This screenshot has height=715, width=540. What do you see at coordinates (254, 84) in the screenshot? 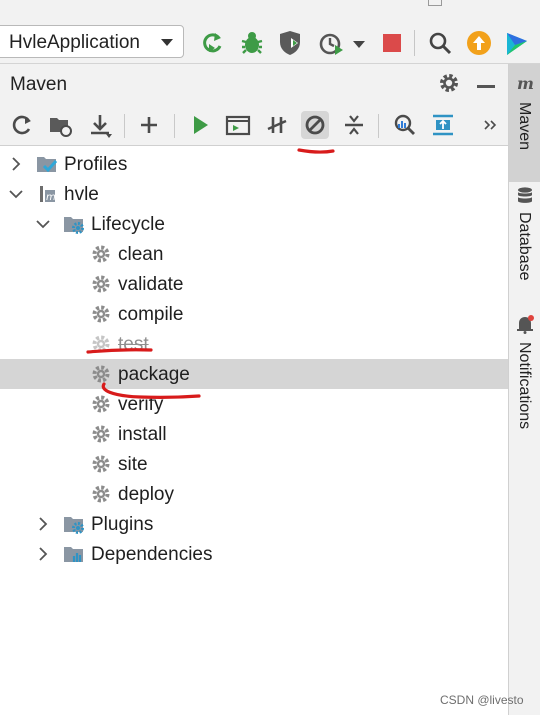
I see `maven-tool-window-header: Maven` at bounding box center [254, 84].